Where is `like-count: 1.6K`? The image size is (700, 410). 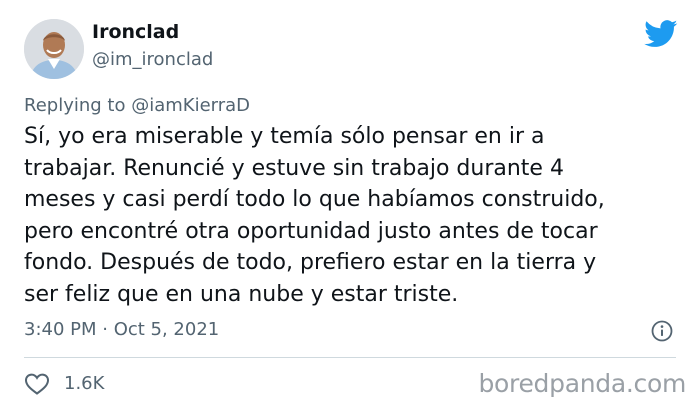
like-count: 1.6K is located at coordinates (84, 383).